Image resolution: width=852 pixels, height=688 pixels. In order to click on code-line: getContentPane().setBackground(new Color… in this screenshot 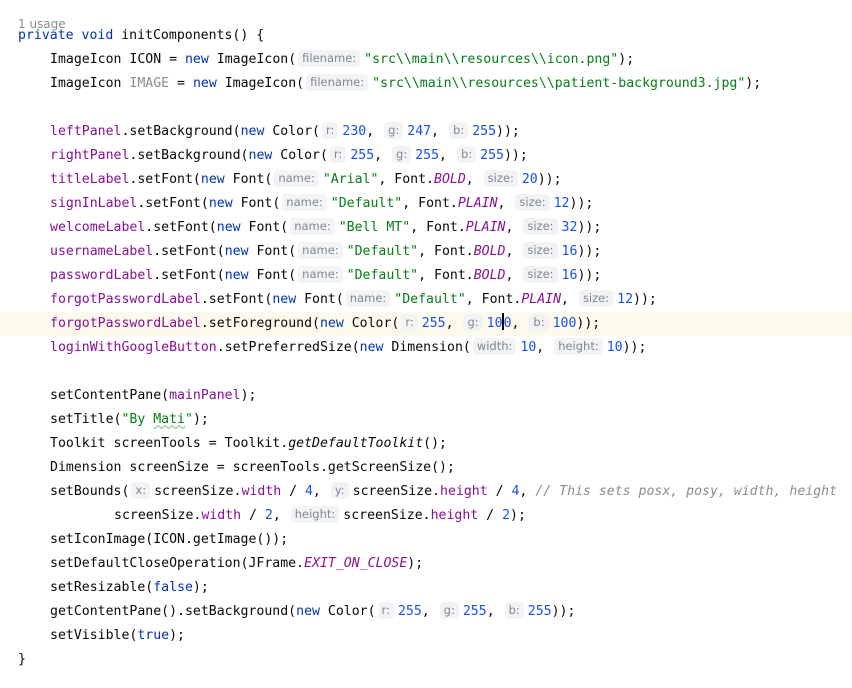, I will do `click(426, 612)`.